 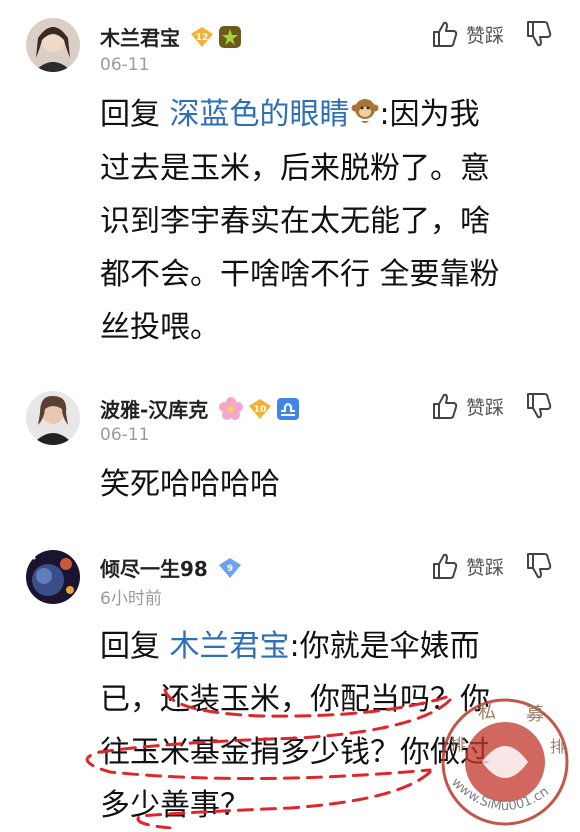 I want to click on svg-text: 排, so click(x=558, y=746).